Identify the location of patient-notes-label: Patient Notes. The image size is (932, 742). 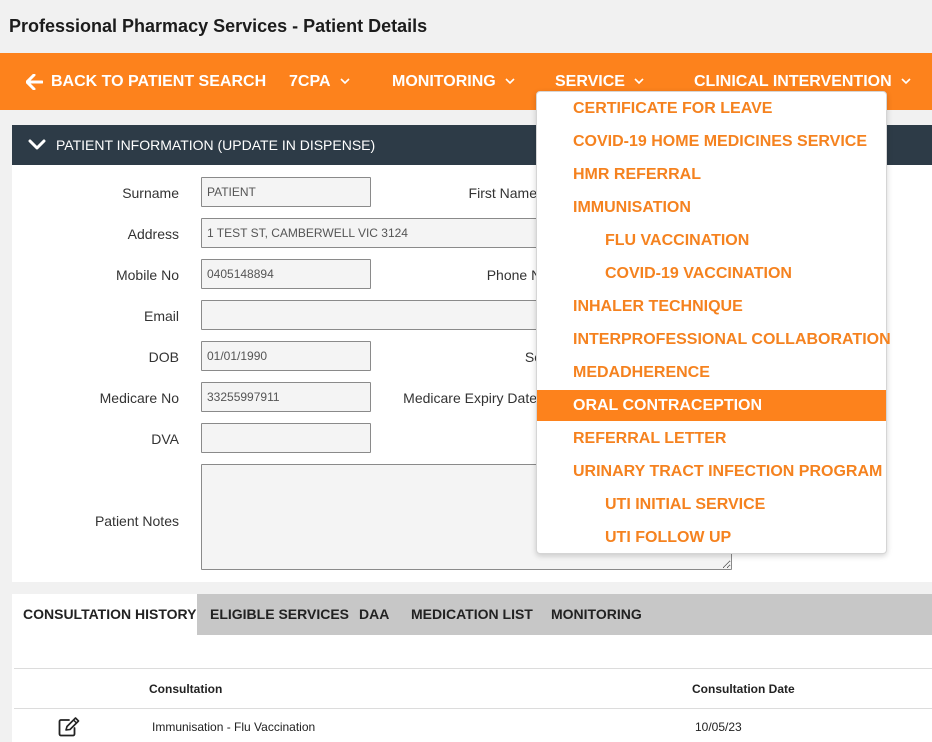
(136, 521).